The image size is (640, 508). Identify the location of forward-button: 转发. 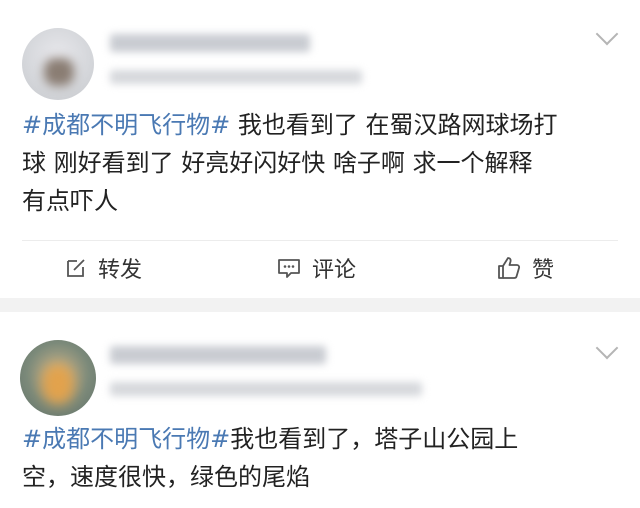
(103, 268).